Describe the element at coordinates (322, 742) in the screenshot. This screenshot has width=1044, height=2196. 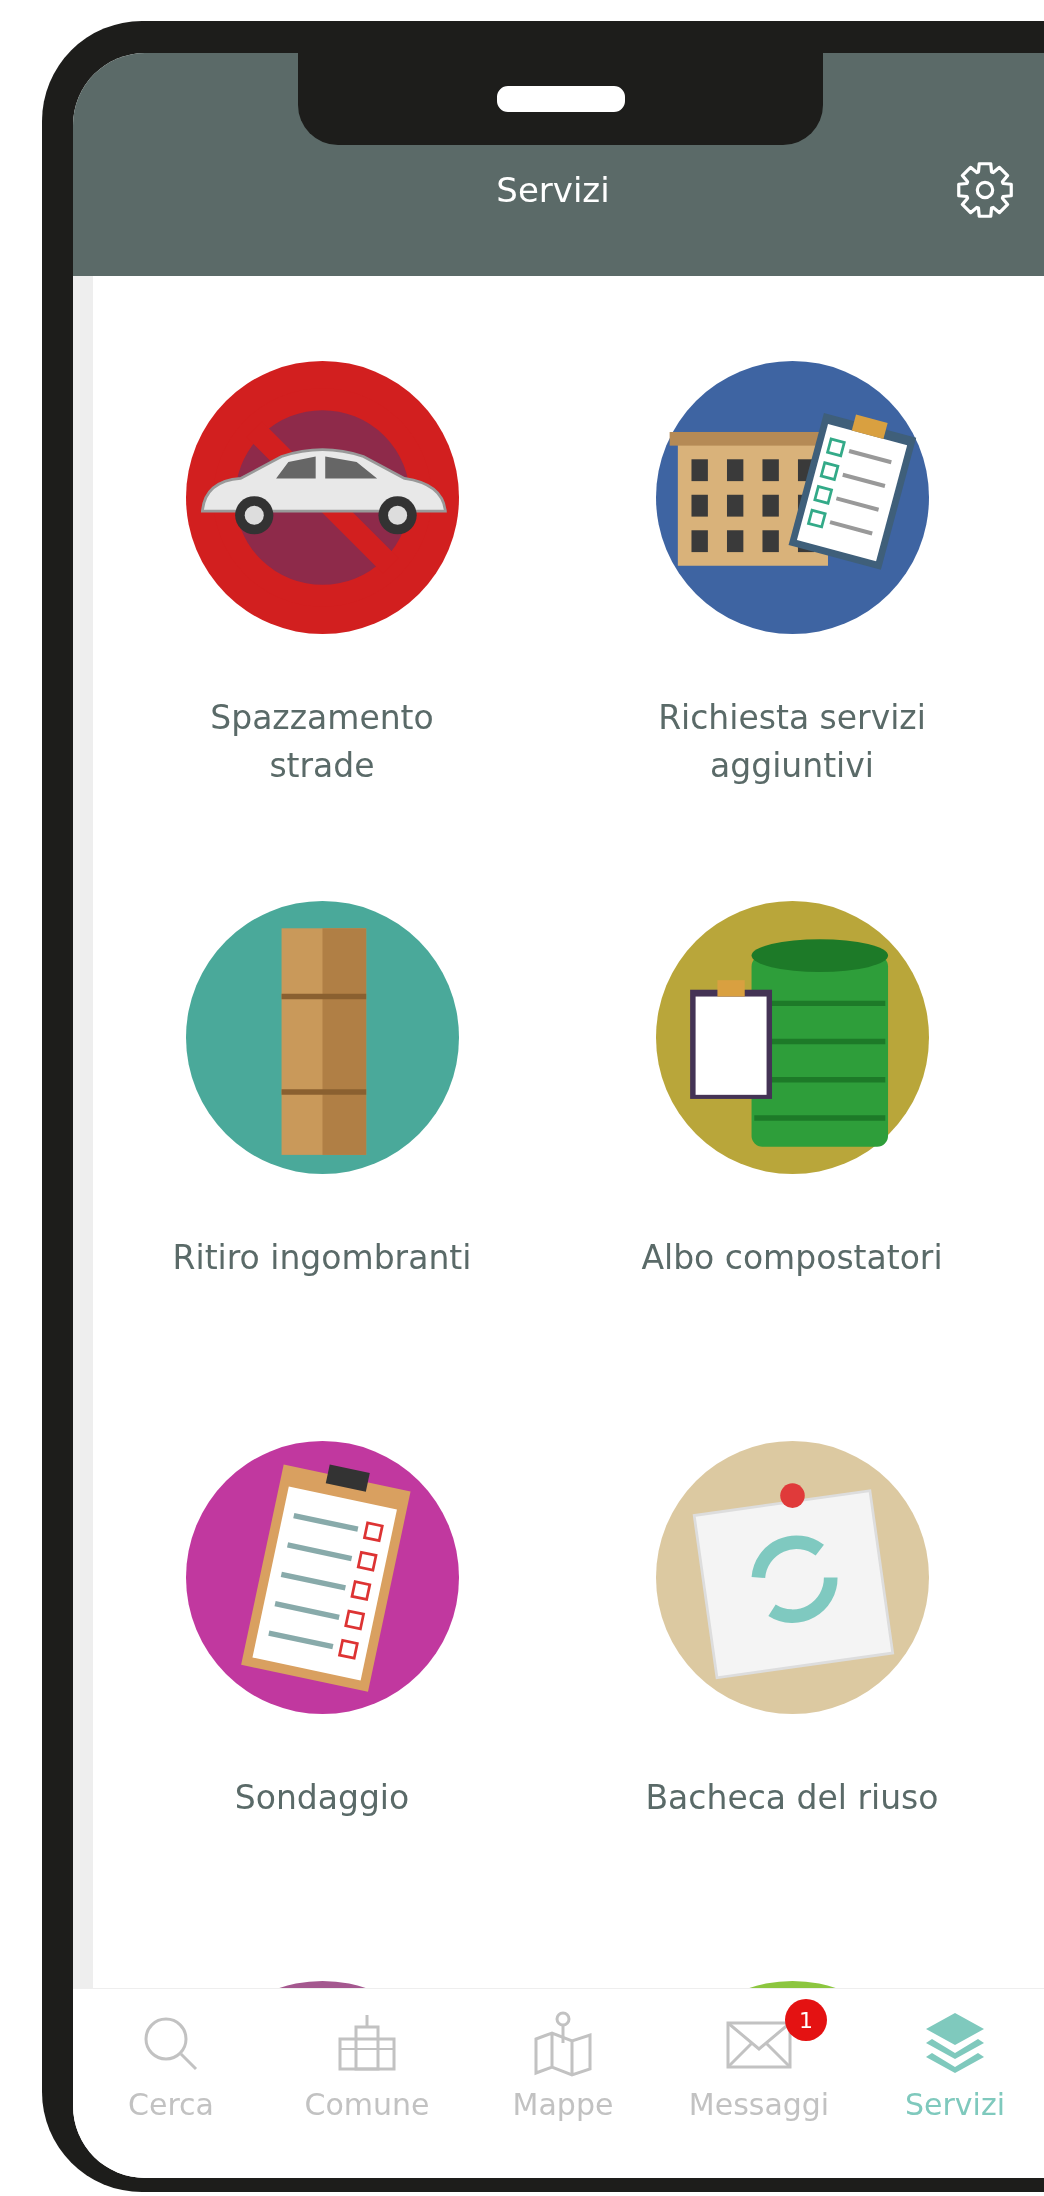
I see `service-label: Spazzamento strade` at that location.